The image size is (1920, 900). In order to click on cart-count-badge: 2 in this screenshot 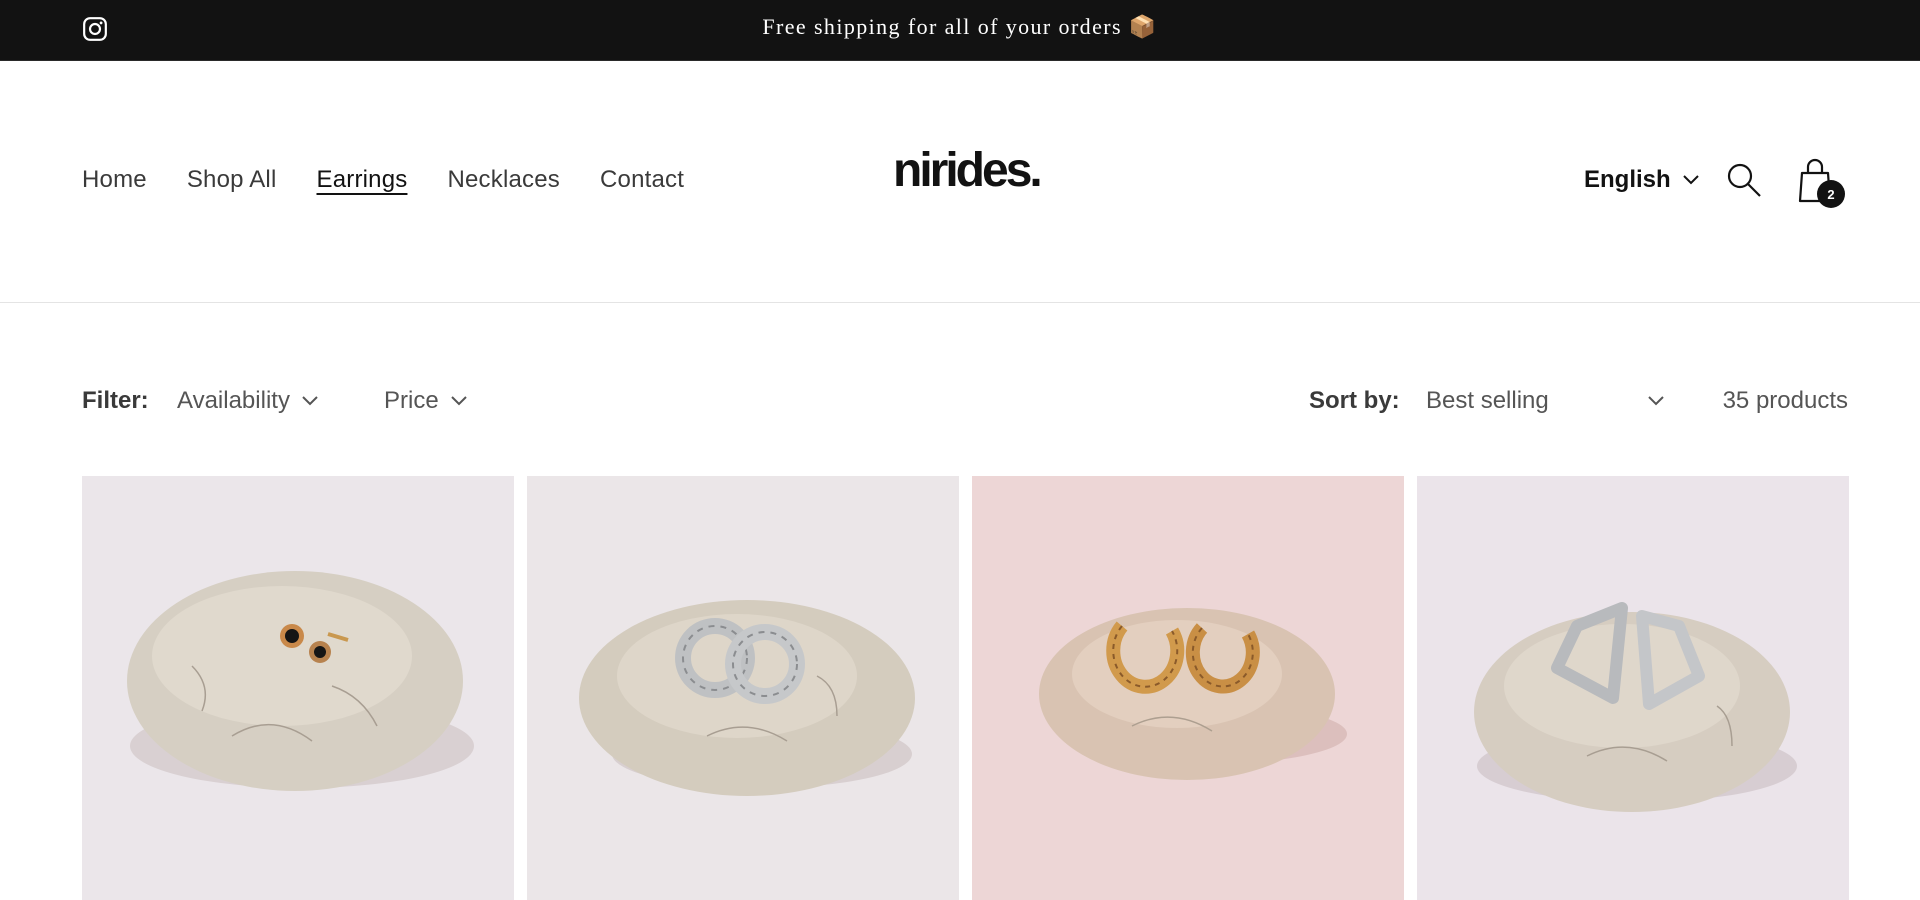, I will do `click(1831, 194)`.